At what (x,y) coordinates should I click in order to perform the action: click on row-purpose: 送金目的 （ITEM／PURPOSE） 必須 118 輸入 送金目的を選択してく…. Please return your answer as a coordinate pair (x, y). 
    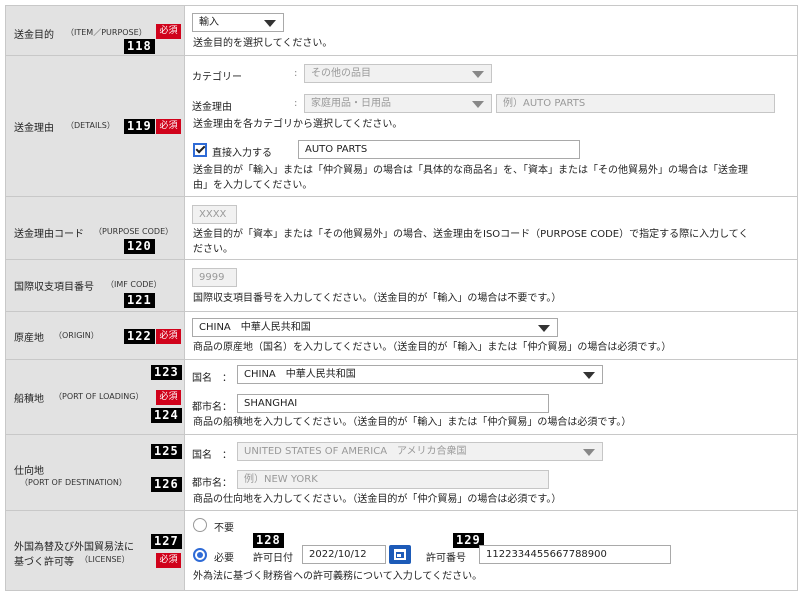
    Looking at the image, I should click on (401, 31).